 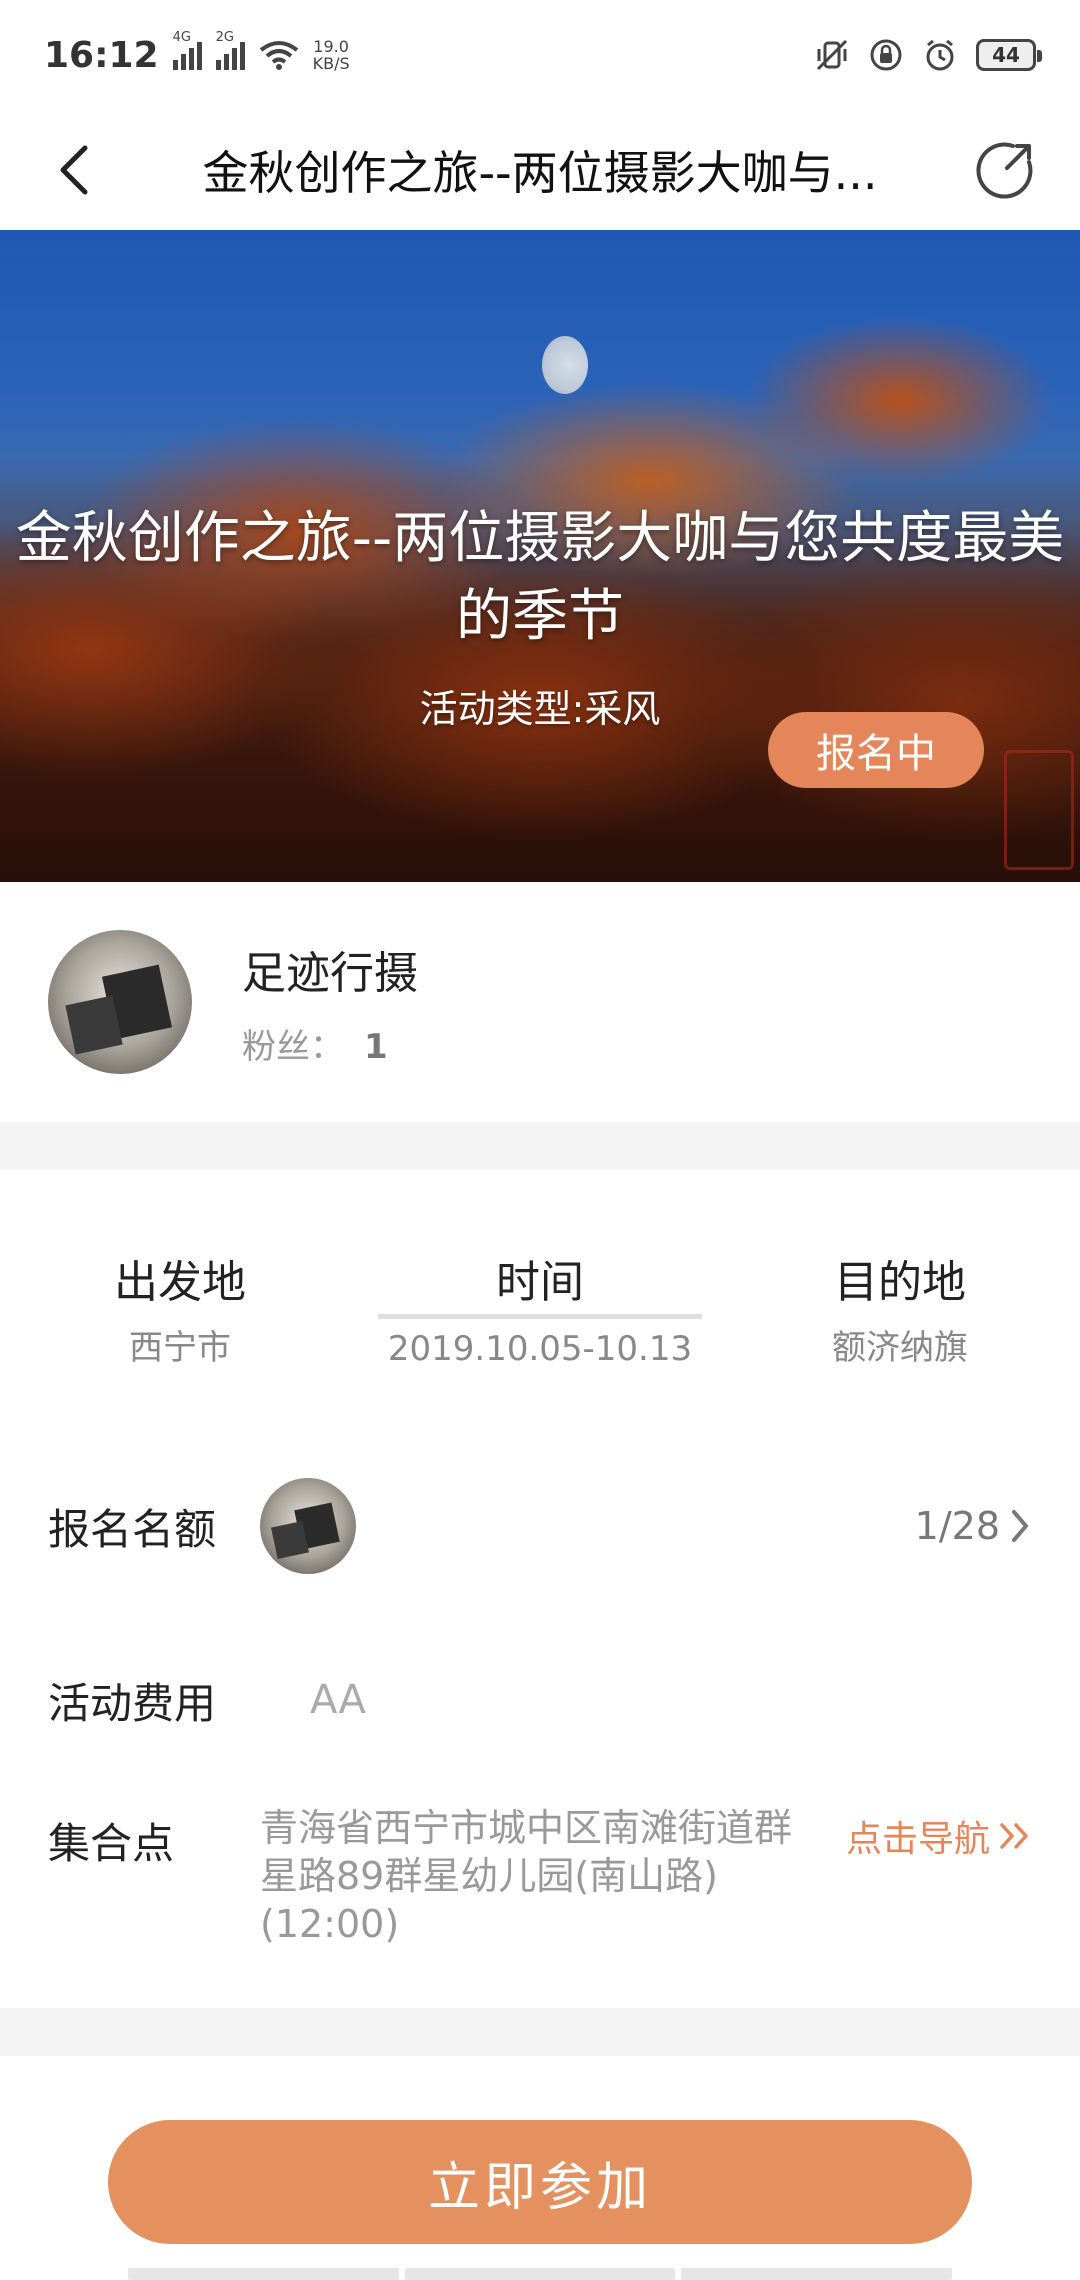 What do you see at coordinates (1020, 1526) in the screenshot?
I see `chevron-right-icon` at bounding box center [1020, 1526].